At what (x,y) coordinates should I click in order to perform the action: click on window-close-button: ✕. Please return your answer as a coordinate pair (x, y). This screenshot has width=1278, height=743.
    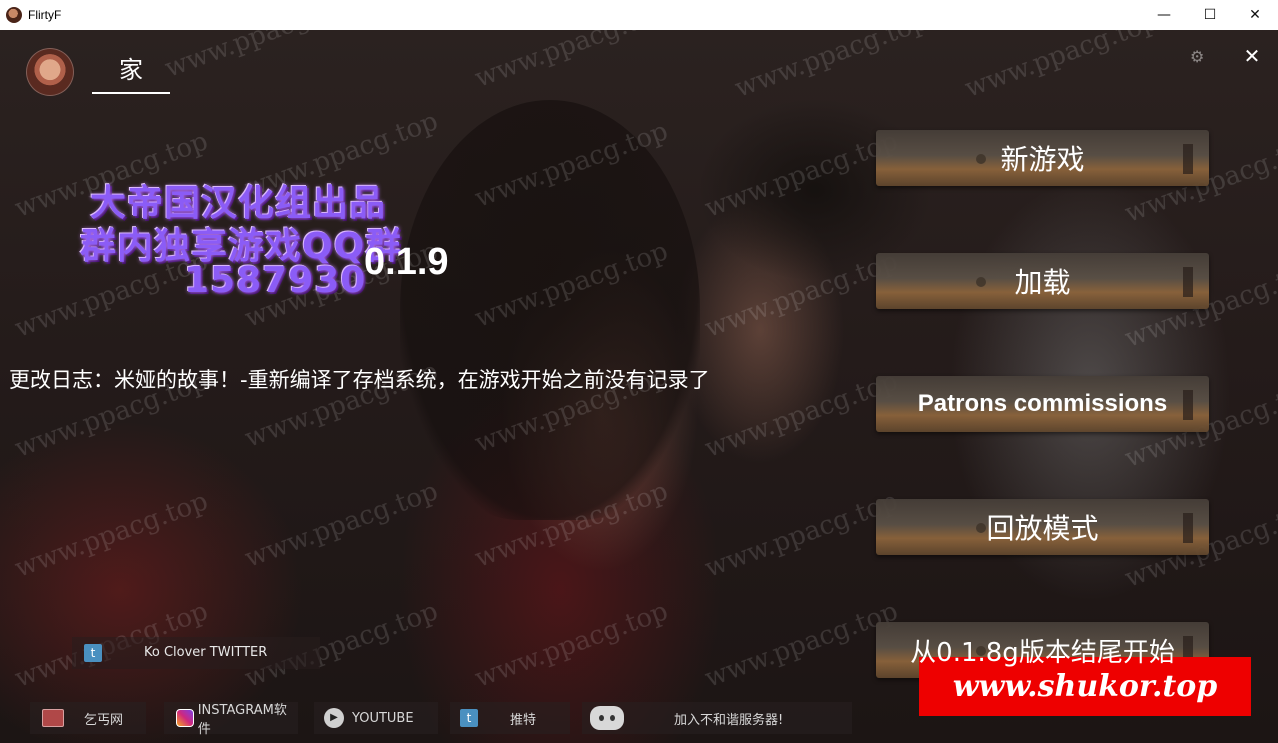
    Looking at the image, I should click on (1255, 15).